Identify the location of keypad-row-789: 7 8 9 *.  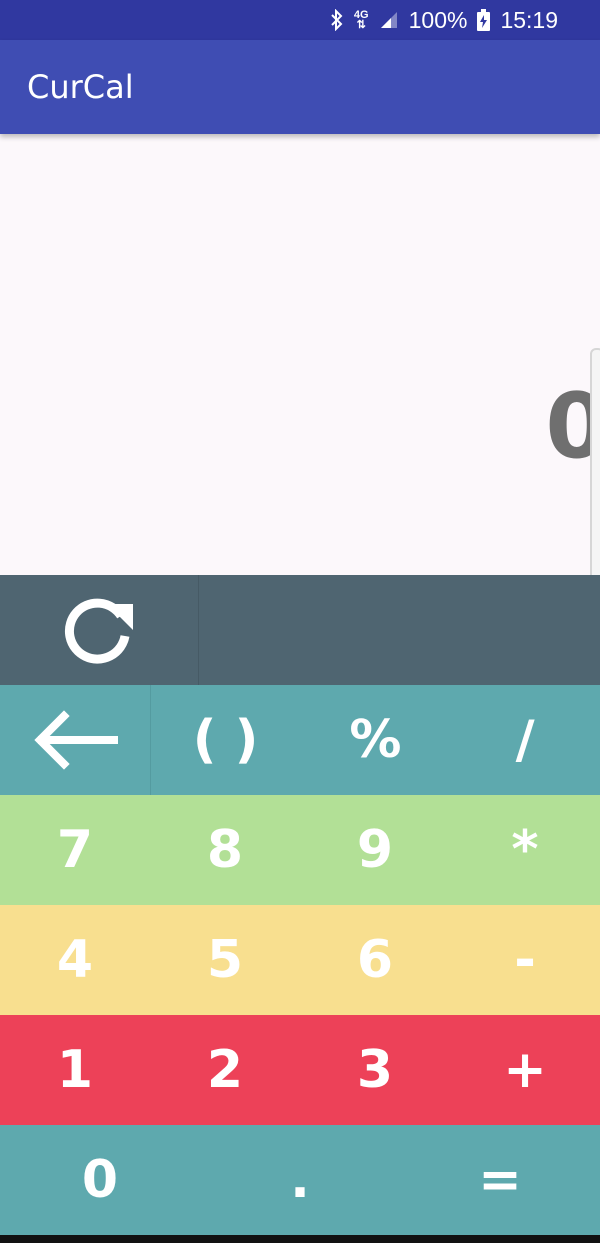
(300, 850).